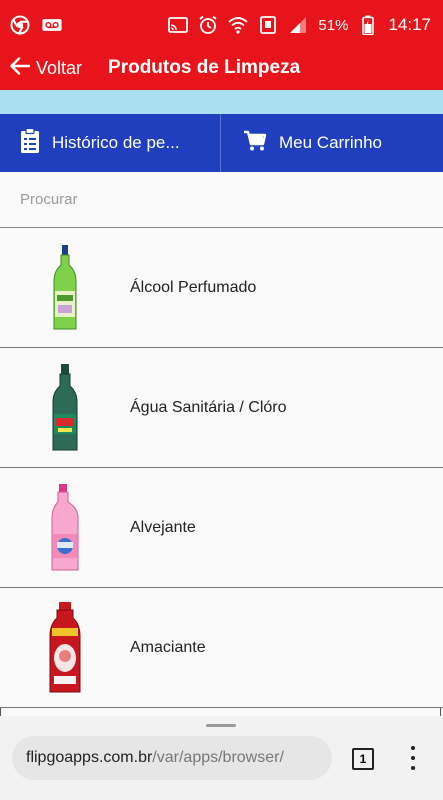 The width and height of the screenshot is (443, 800). Describe the element at coordinates (208, 25) in the screenshot. I see `alarm-icon` at that location.